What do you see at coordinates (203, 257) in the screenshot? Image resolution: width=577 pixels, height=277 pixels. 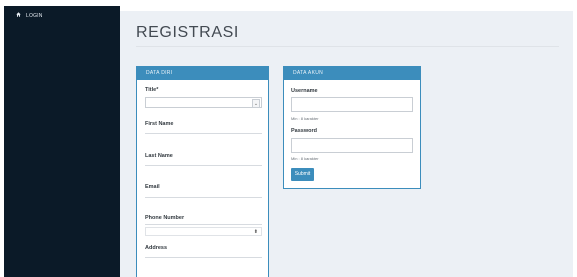 I see `address-input` at bounding box center [203, 257].